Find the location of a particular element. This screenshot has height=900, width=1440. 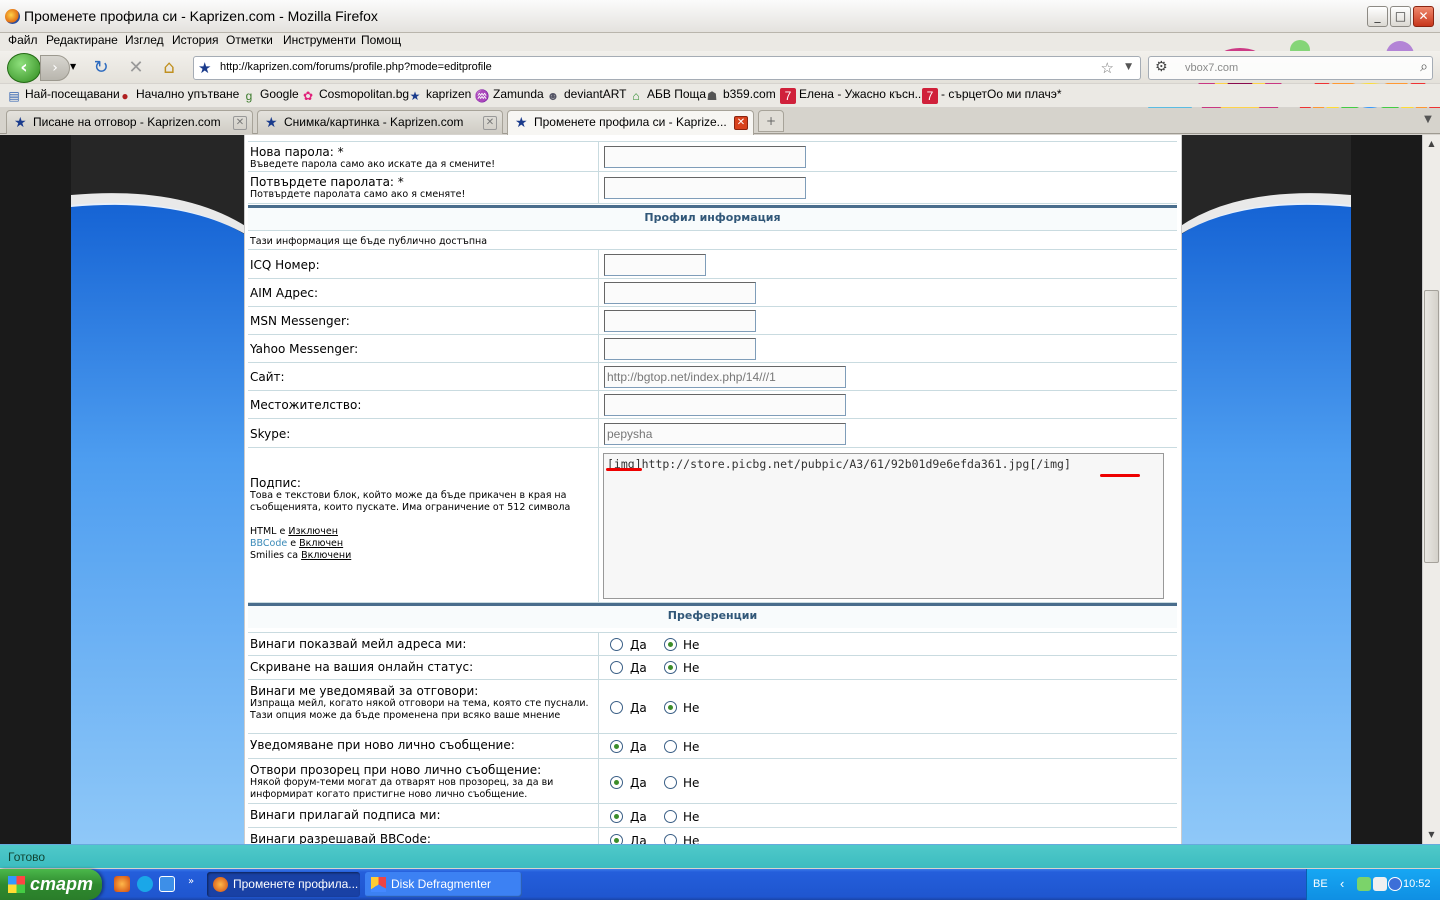

pref-bbcode-yes-radio is located at coordinates (616, 839).